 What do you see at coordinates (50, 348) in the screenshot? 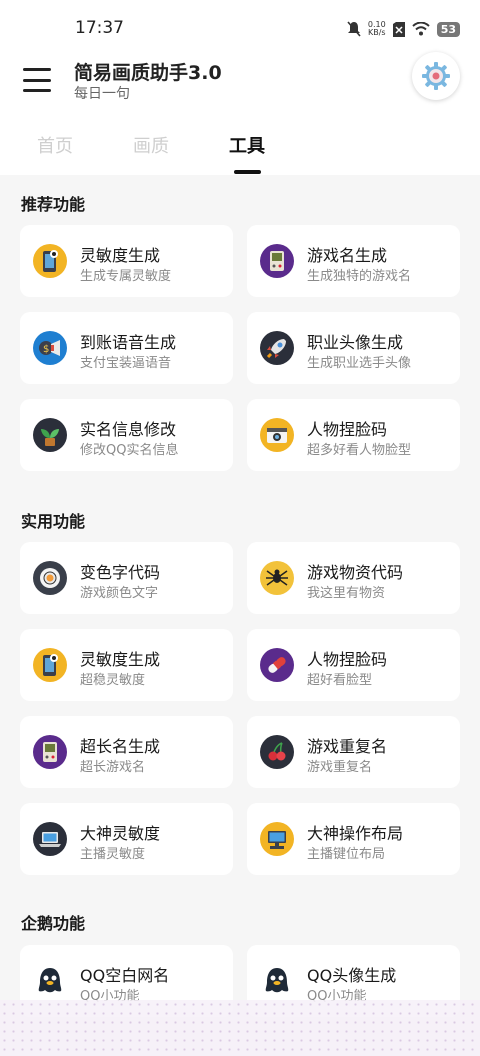
I see `money-megaphone-icon: $` at bounding box center [50, 348].